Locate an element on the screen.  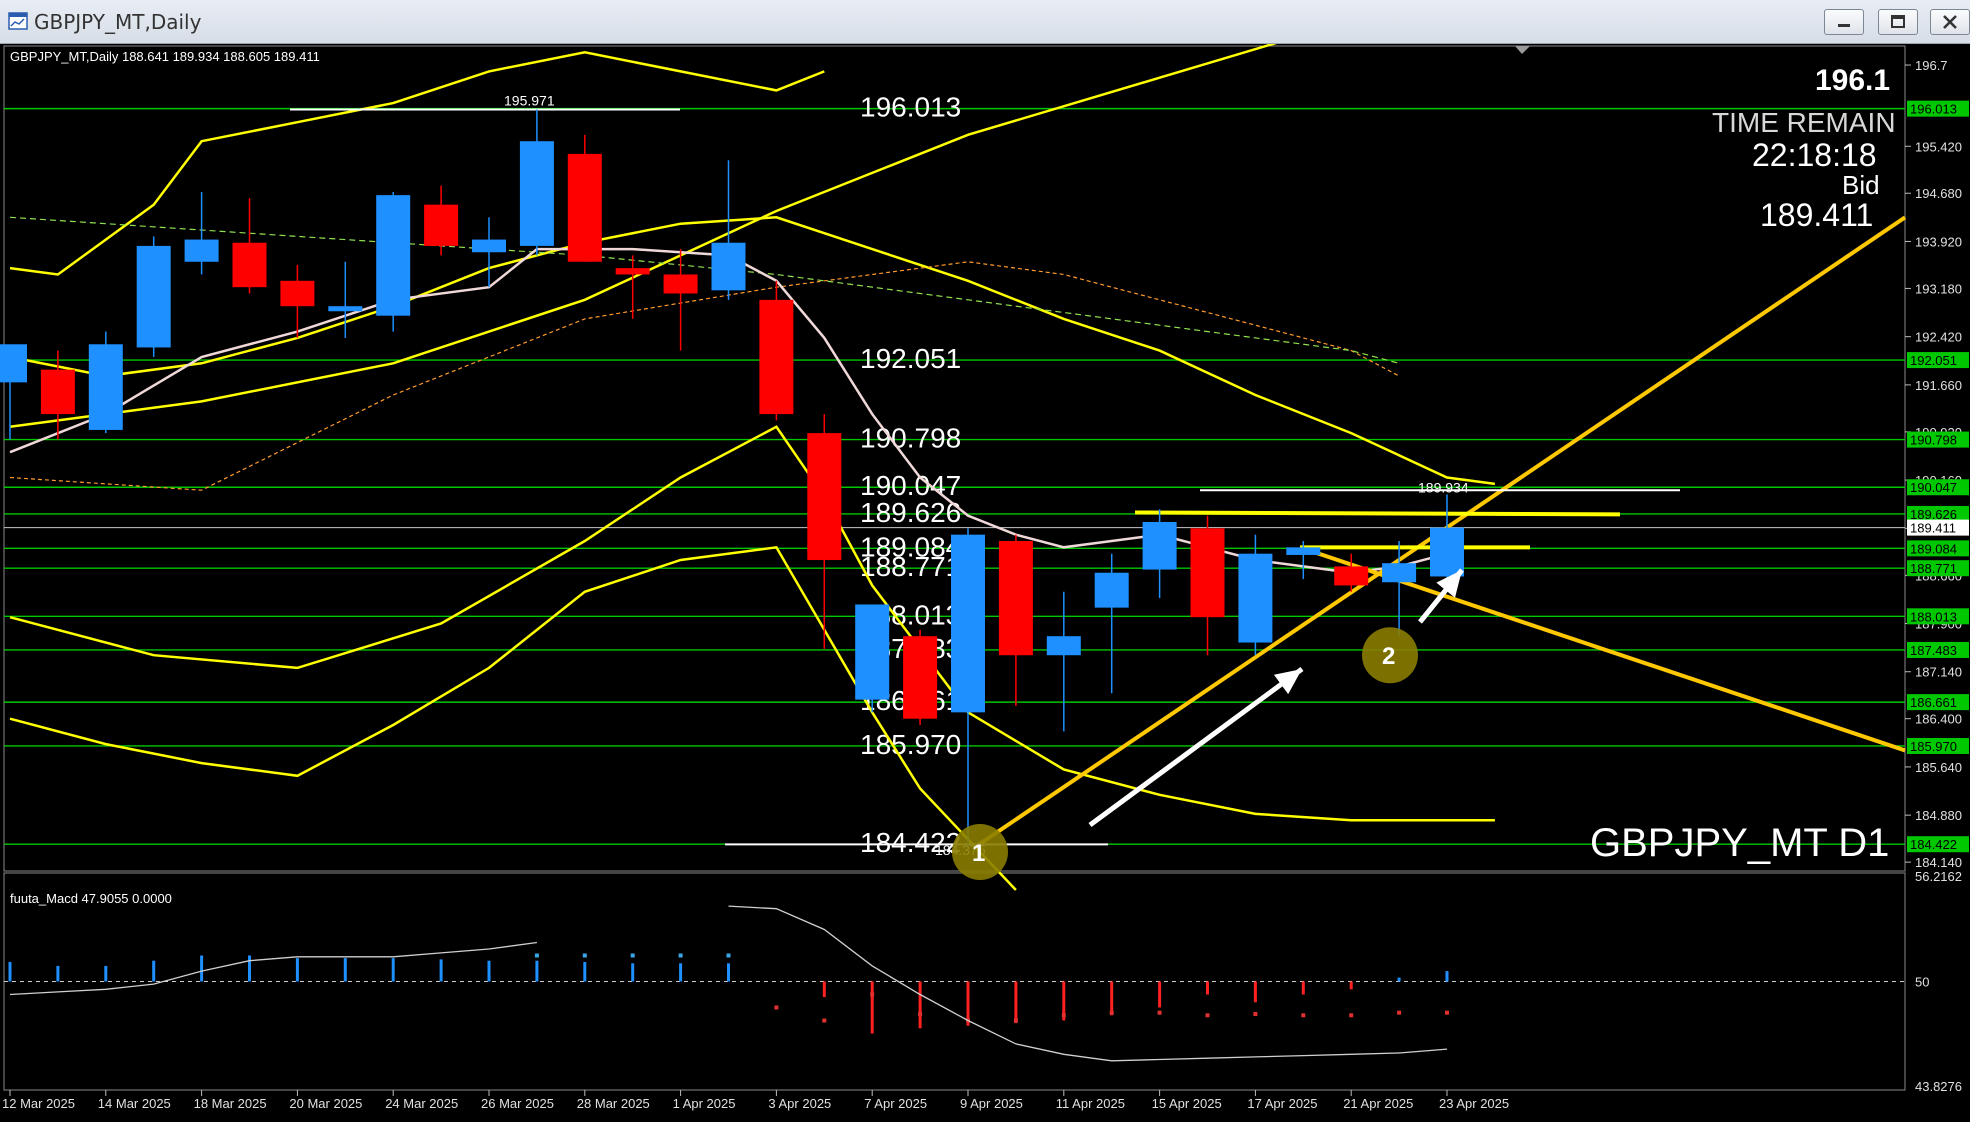
maximize-icon is located at coordinates (1898, 21).